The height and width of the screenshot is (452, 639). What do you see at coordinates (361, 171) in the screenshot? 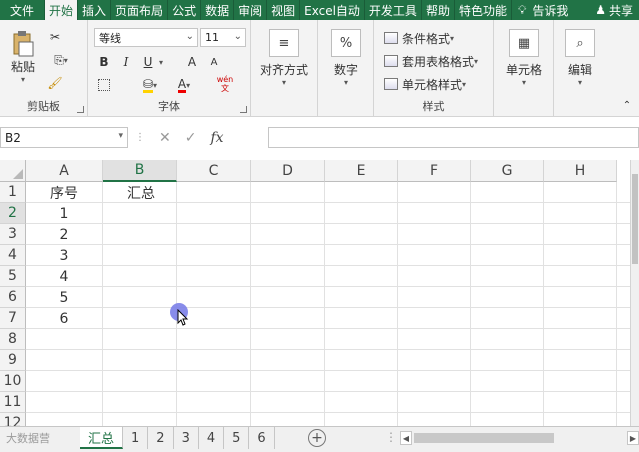
I see `column-header-e: E` at bounding box center [361, 171].